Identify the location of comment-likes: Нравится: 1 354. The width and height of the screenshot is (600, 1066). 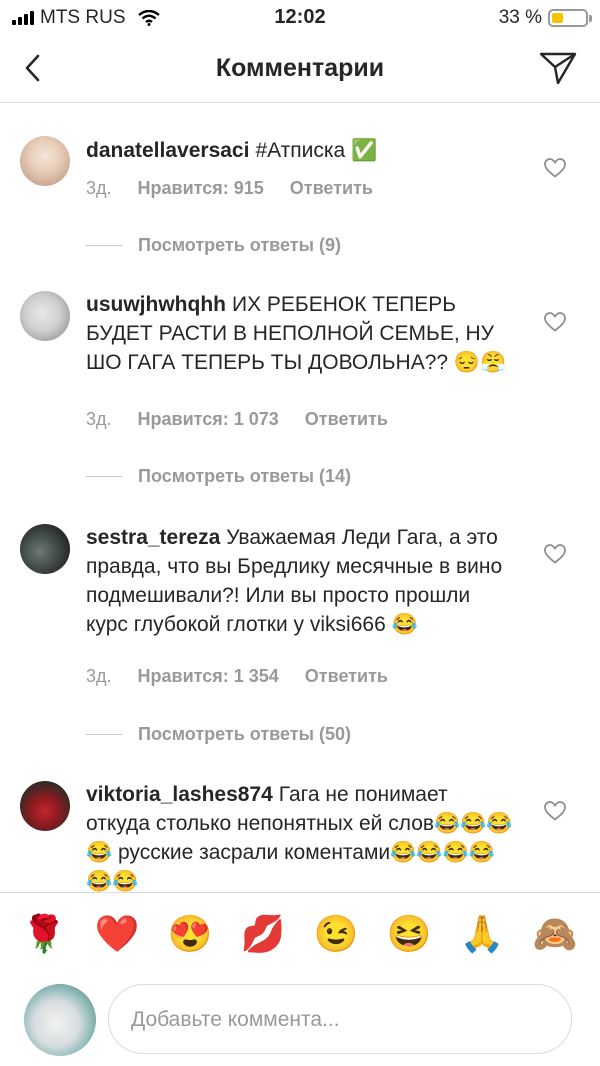
(208, 676).